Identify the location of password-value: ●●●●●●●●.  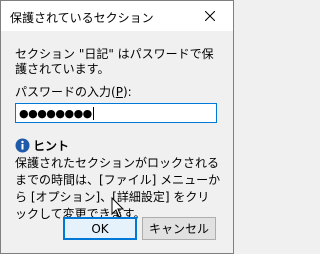
(55, 113).